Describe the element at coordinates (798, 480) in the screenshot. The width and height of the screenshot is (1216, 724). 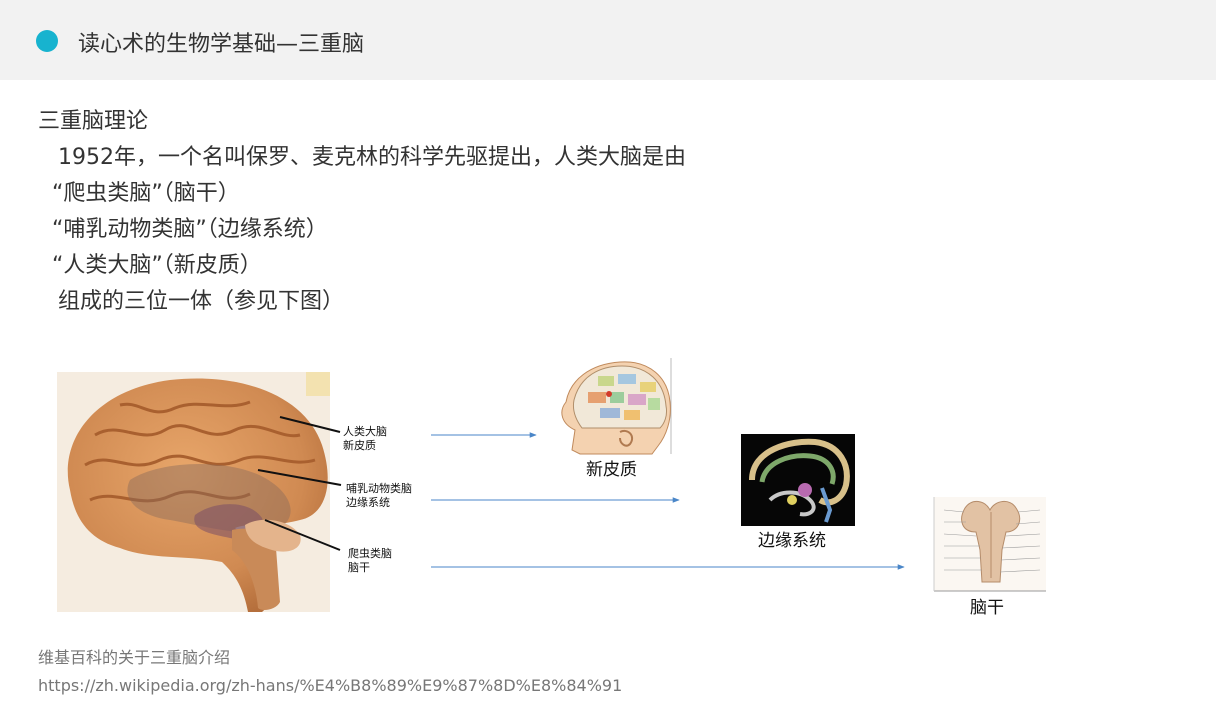
I see `limbic-system-image` at that location.